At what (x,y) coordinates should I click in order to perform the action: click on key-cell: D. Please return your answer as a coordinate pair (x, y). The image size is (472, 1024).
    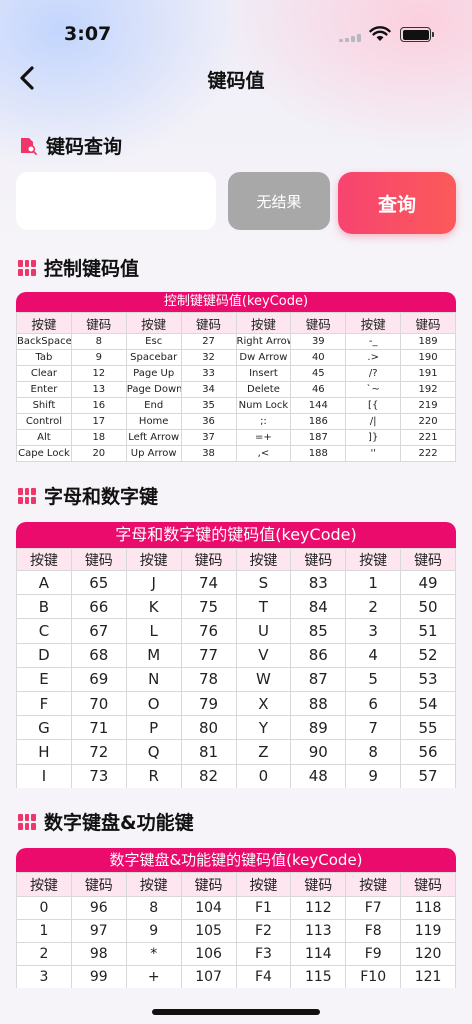
    Looking at the image, I should click on (44, 655).